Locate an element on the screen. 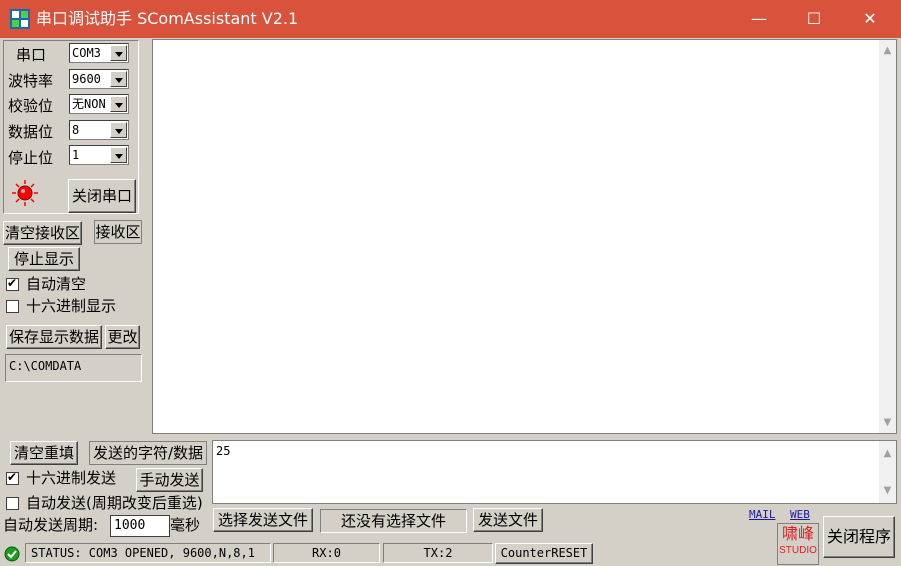 The width and height of the screenshot is (901, 566). close-window-button: ✕ is located at coordinates (870, 19).